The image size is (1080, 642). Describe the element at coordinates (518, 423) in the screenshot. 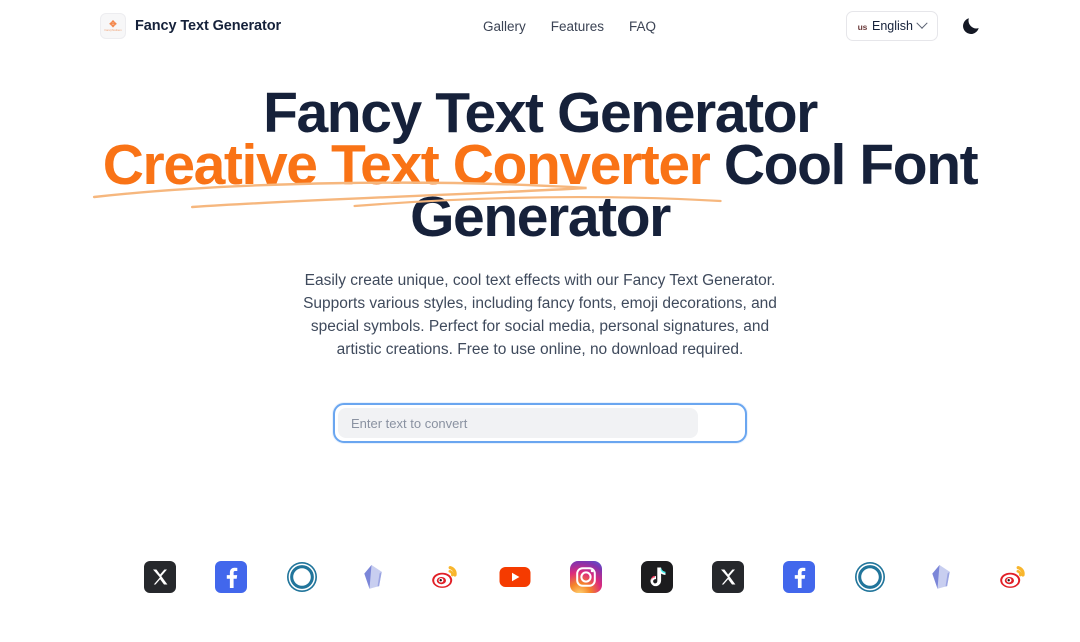

I see `text-convert-input` at that location.